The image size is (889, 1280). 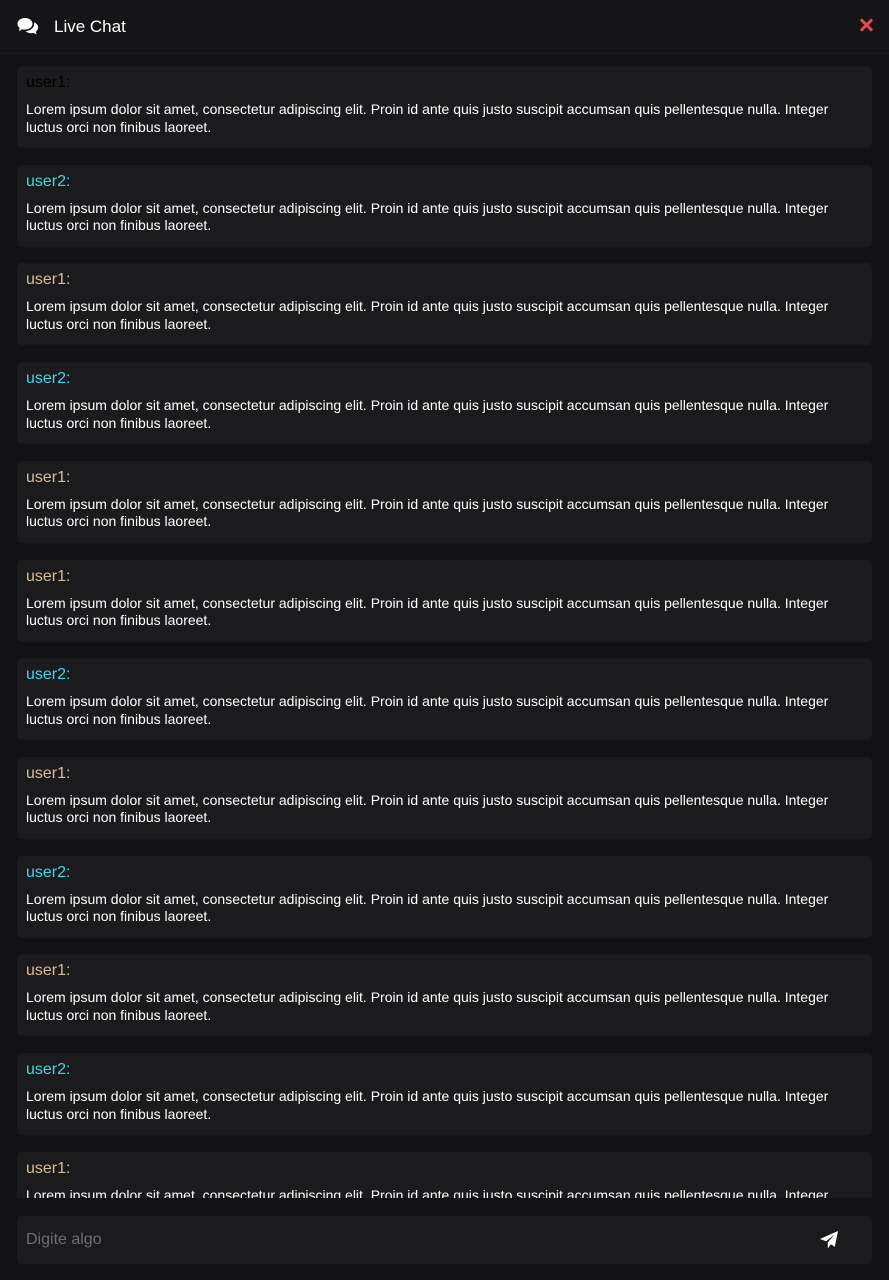 What do you see at coordinates (829, 1240) in the screenshot?
I see `paper-plane-icon` at bounding box center [829, 1240].